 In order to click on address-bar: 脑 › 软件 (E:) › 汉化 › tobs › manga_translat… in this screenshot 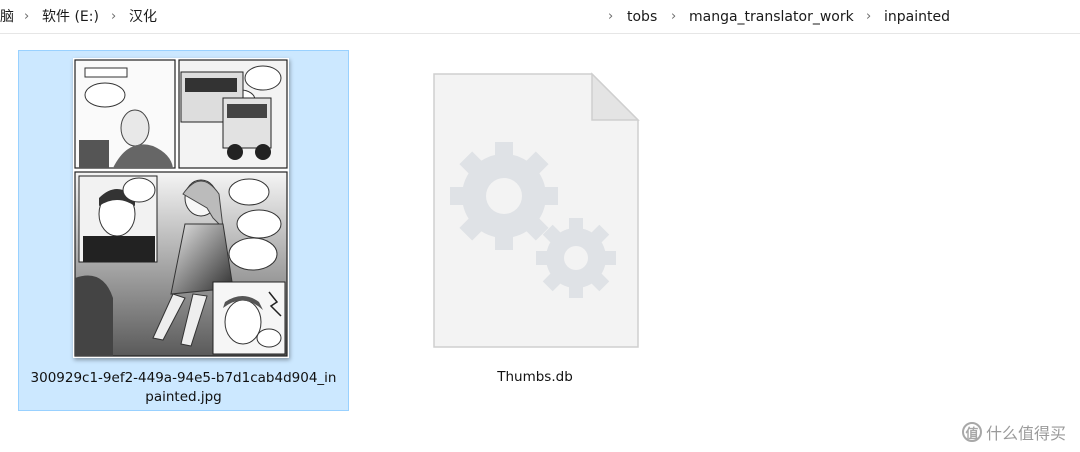, I will do `click(540, 17)`.